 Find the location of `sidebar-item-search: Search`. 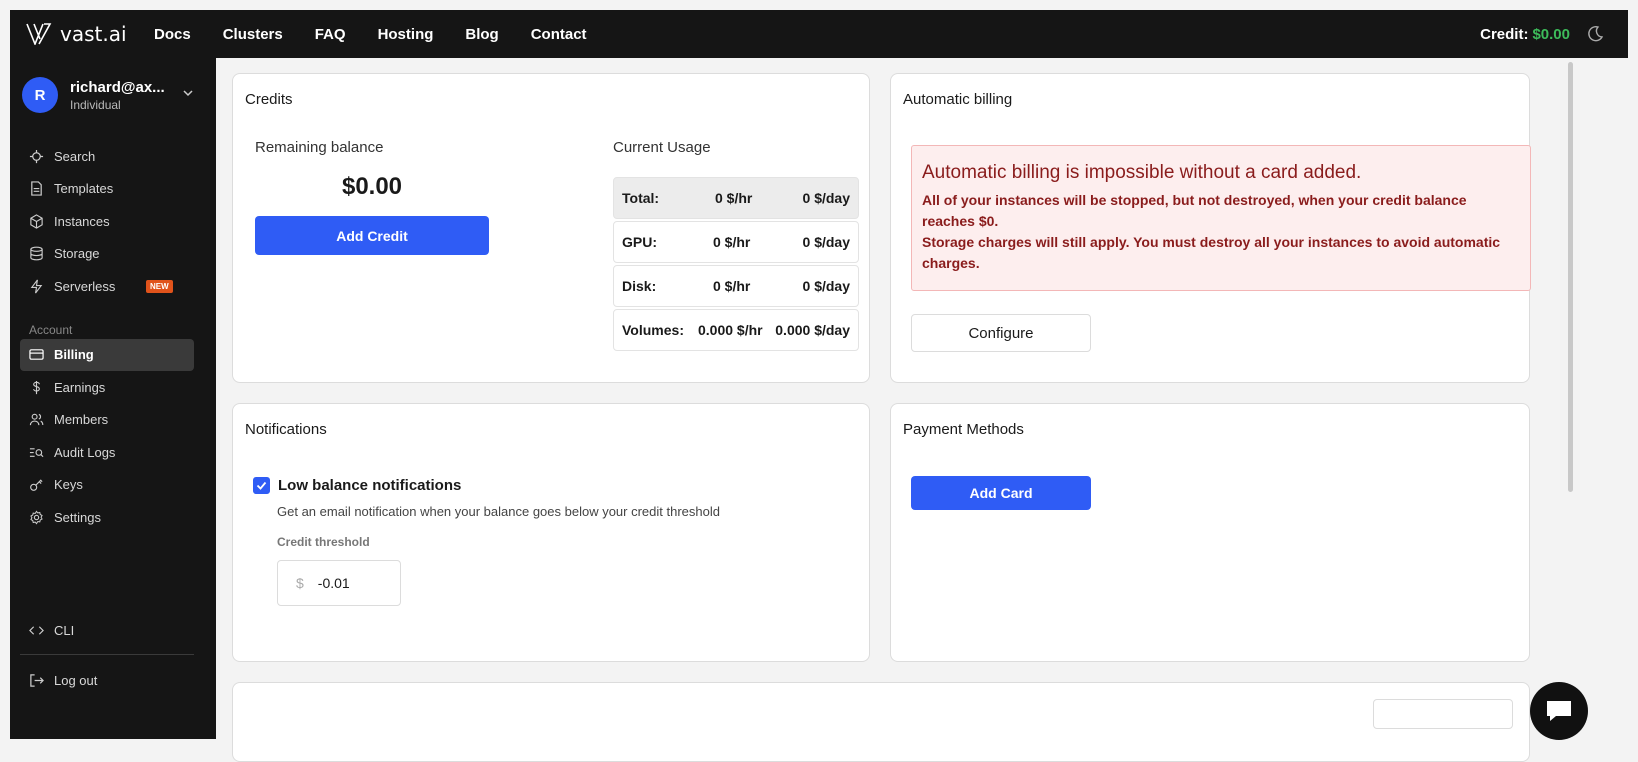

sidebar-item-search: Search is located at coordinates (107, 156).